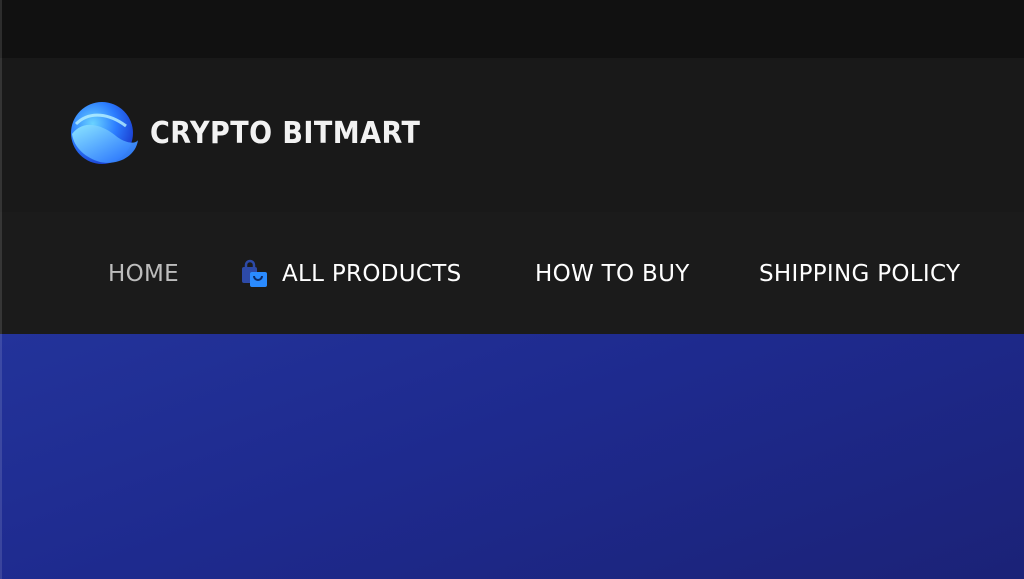 Image resolution: width=1024 pixels, height=579 pixels. I want to click on shopping-bag-icon, so click(254, 273).